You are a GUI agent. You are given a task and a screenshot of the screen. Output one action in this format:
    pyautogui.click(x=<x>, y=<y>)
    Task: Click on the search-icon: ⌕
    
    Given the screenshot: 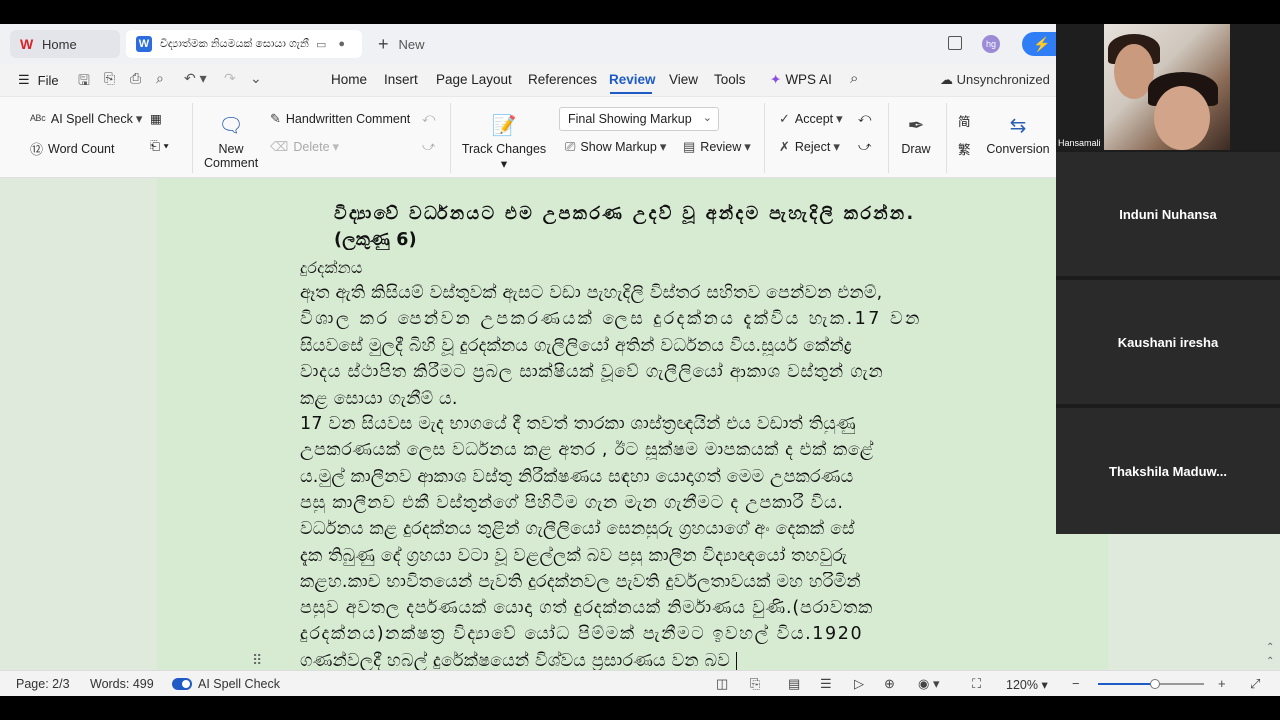 What is the action you would take?
    pyautogui.click(x=854, y=78)
    